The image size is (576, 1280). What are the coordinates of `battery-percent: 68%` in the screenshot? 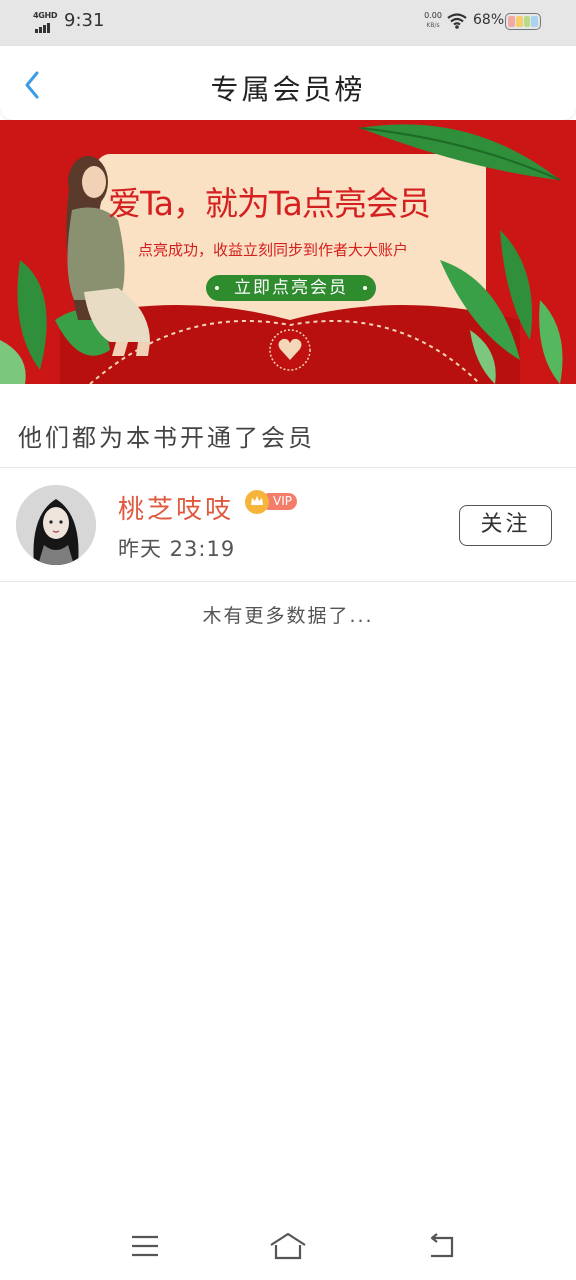 It's located at (489, 20).